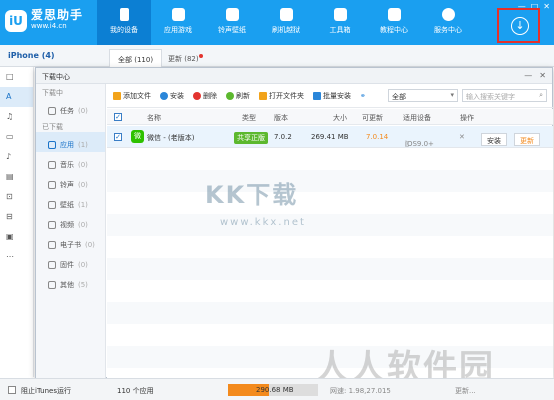 Image resolution: width=554 pixels, height=400 pixels. I want to click on tab-all: 全部 (110), so click(136, 58).